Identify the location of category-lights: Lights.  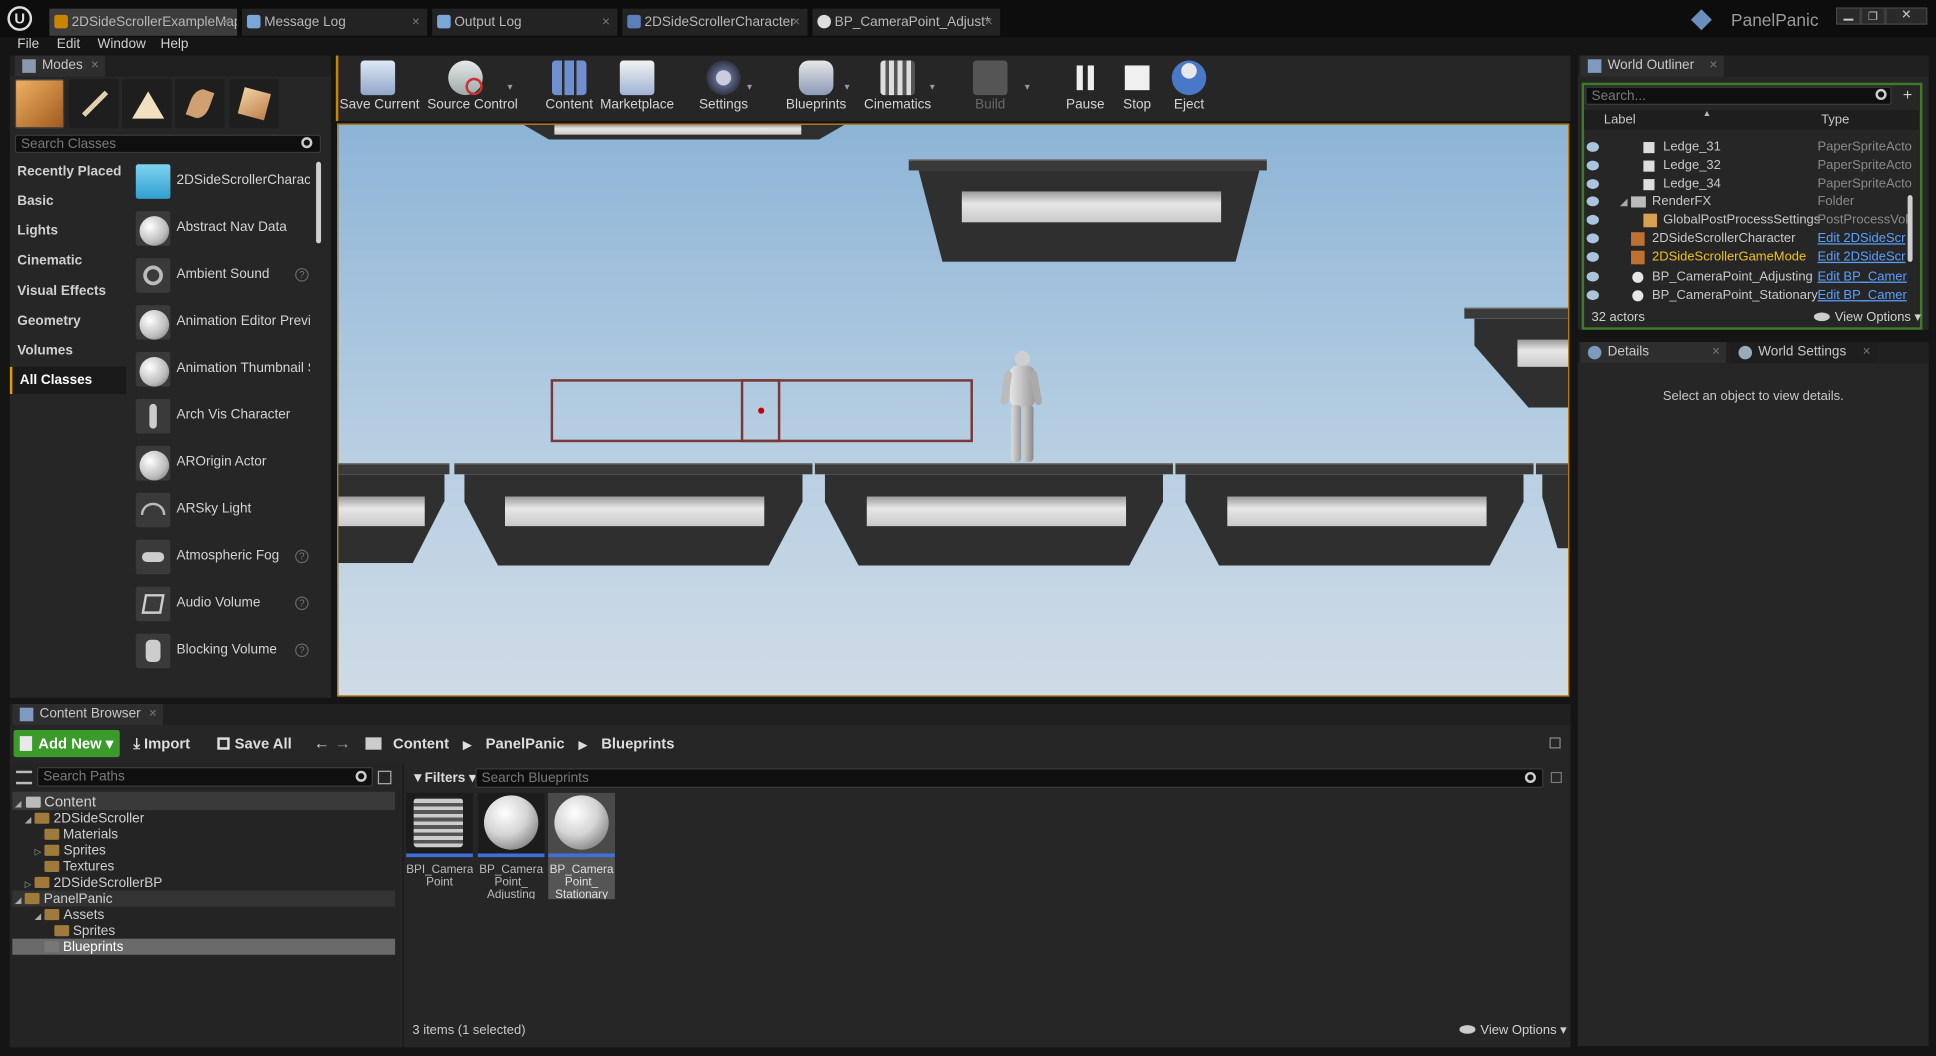
(68, 230).